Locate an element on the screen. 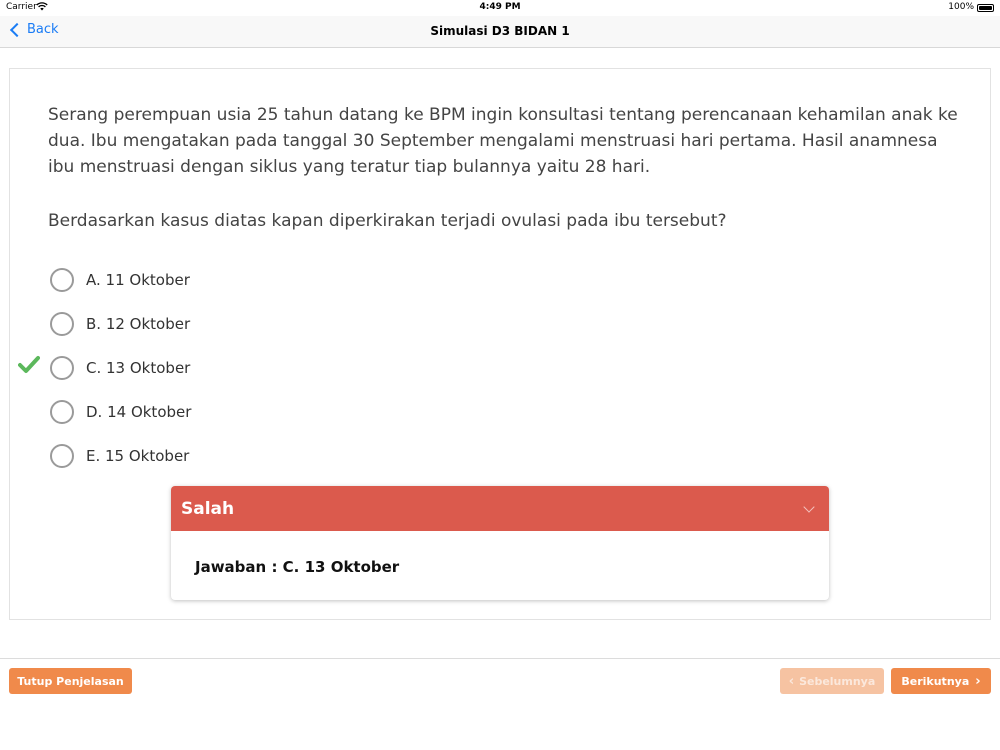 This screenshot has width=1000, height=750. footer-divider is located at coordinates (500, 658).